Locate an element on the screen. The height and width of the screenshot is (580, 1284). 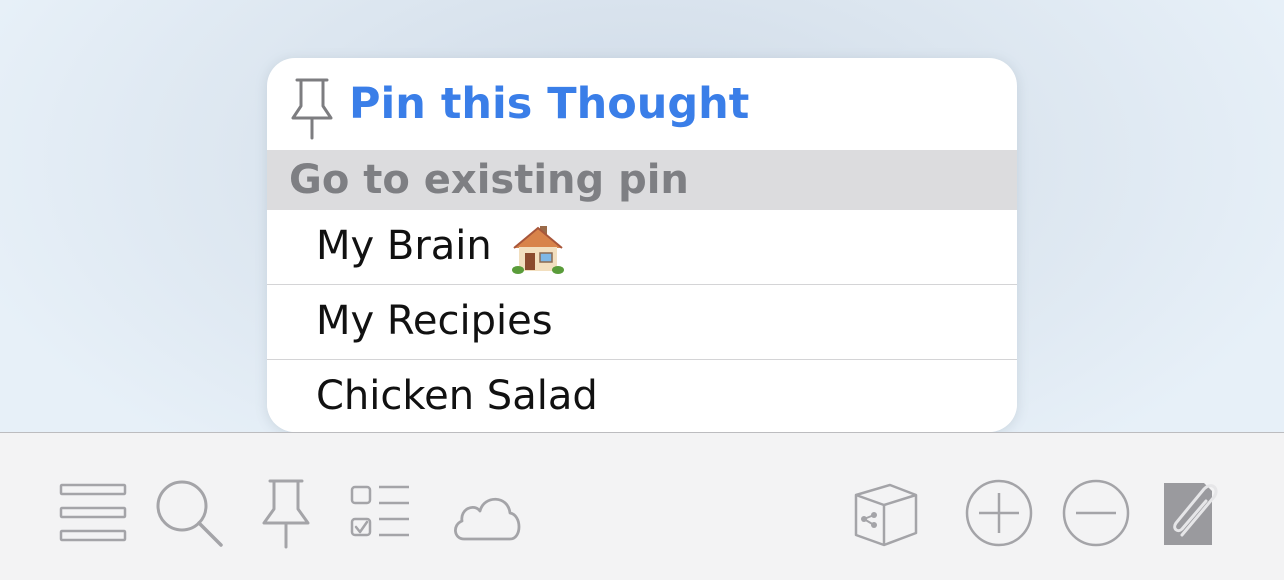
cloud-sync-button is located at coordinates (486, 513).